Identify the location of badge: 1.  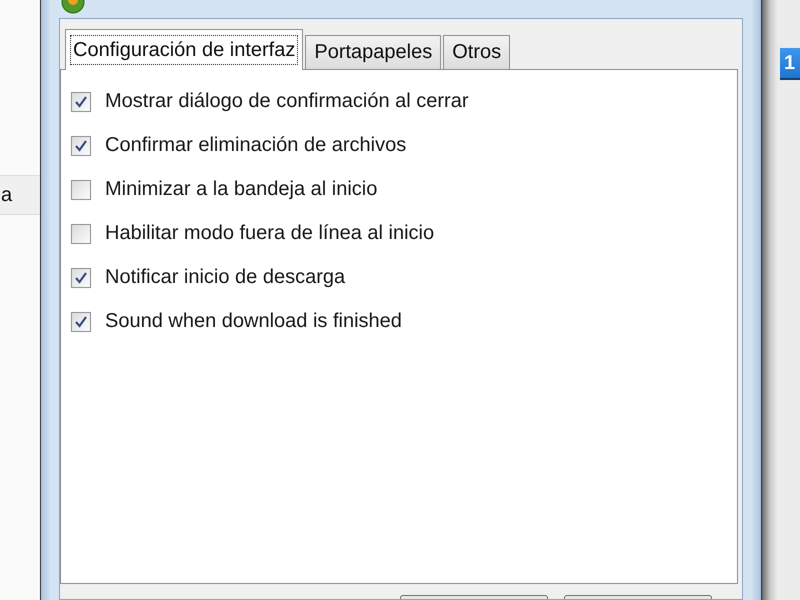
(790, 64).